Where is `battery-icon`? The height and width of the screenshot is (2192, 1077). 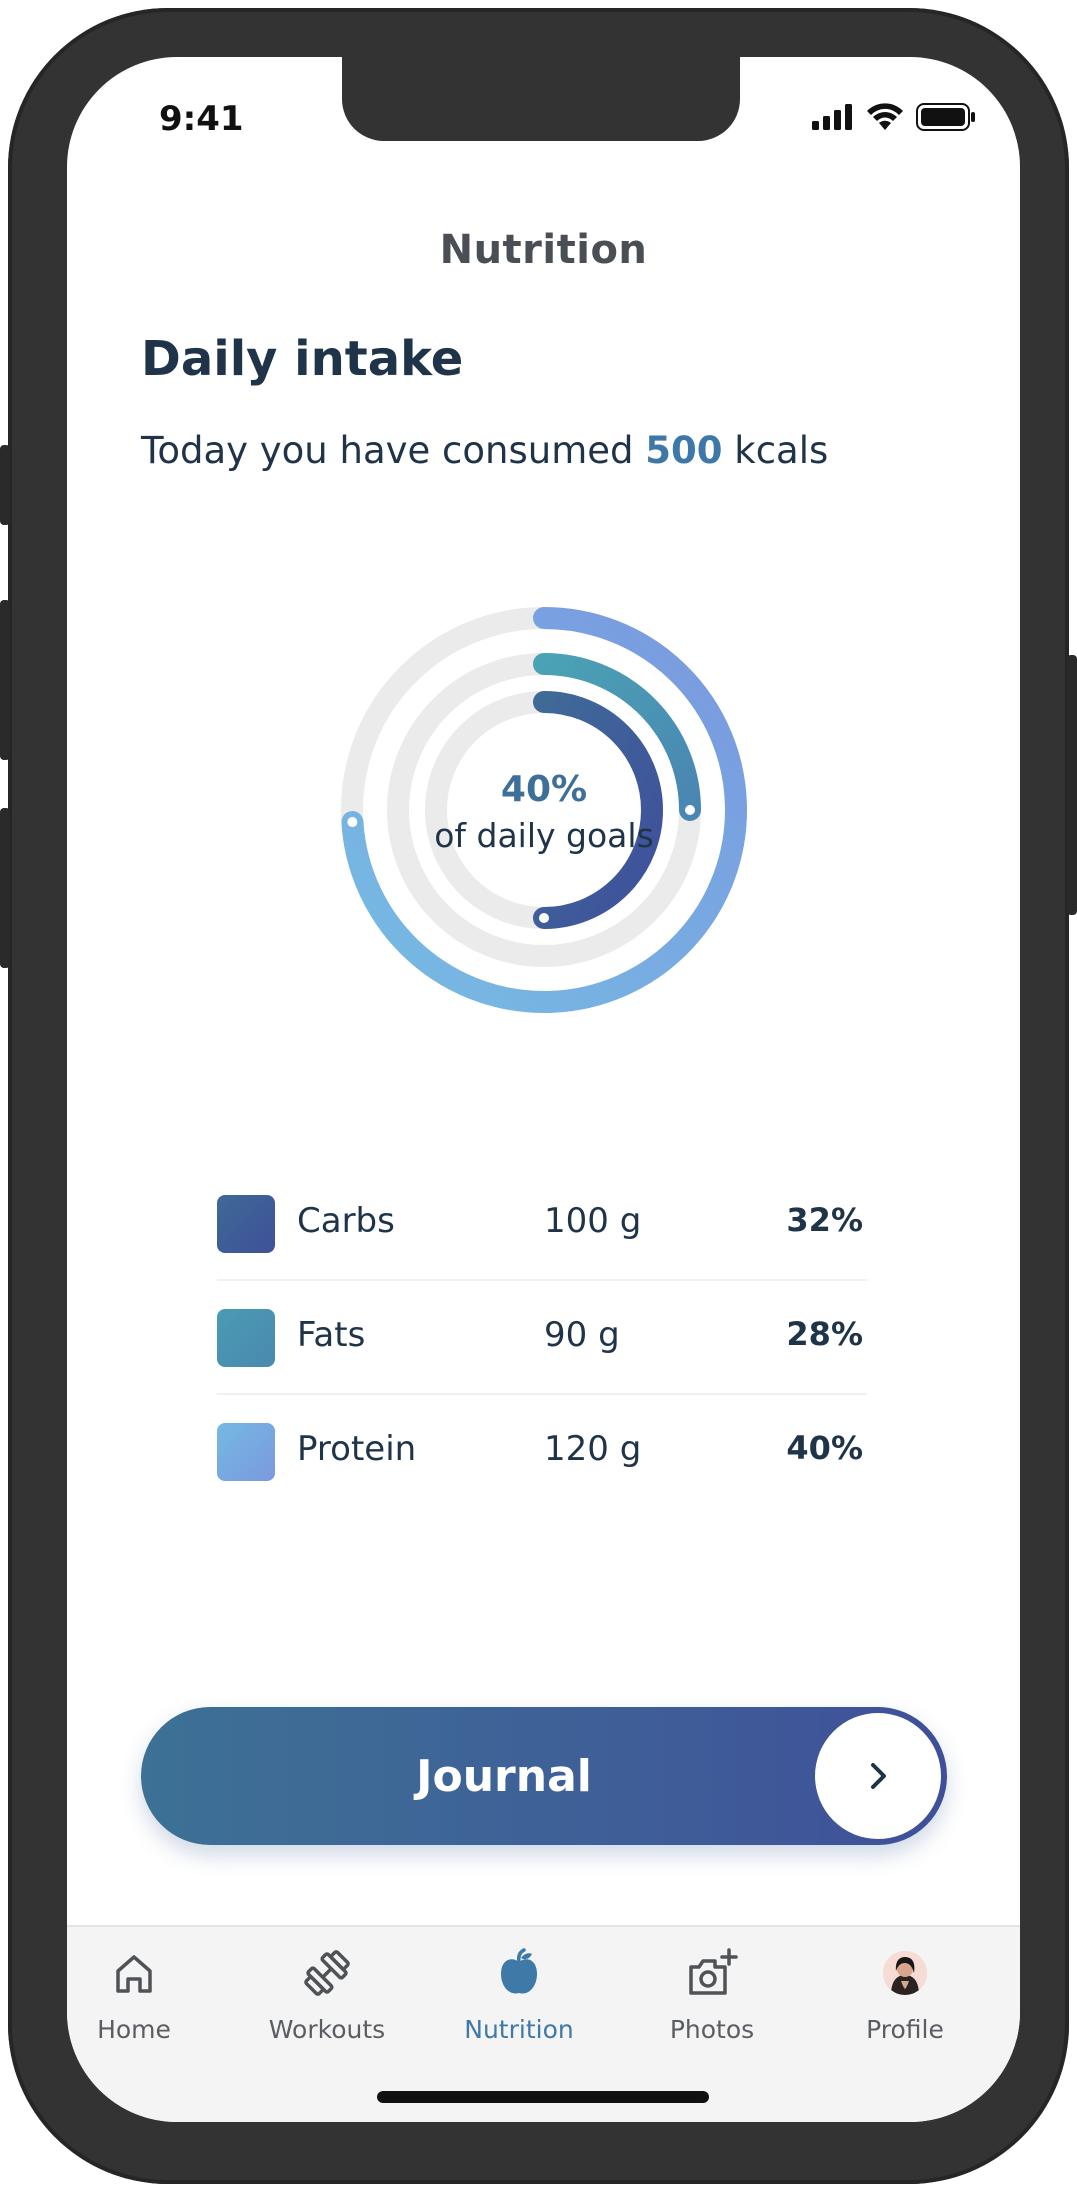
battery-icon is located at coordinates (945, 117).